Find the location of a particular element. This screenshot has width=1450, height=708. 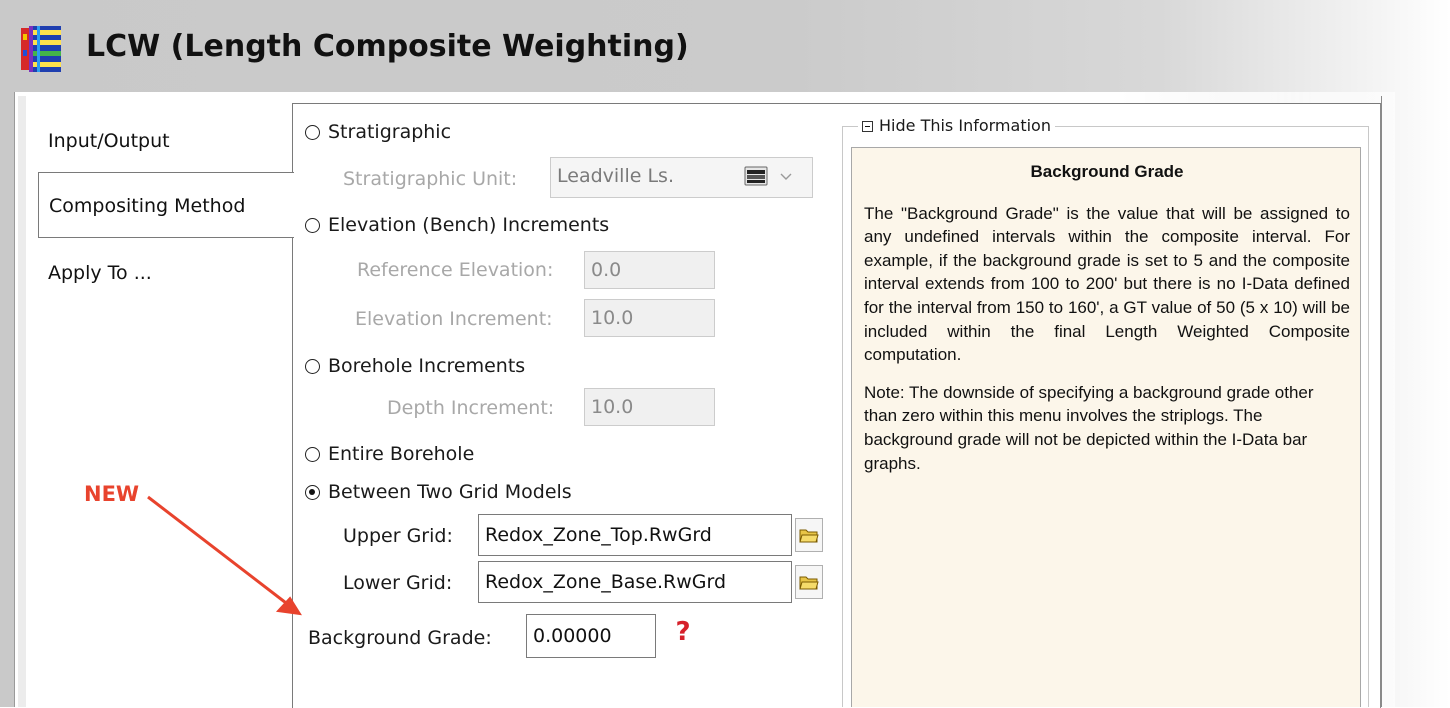

stratigraphic-unit-label: Stratigraphic Unit: is located at coordinates (430, 179).